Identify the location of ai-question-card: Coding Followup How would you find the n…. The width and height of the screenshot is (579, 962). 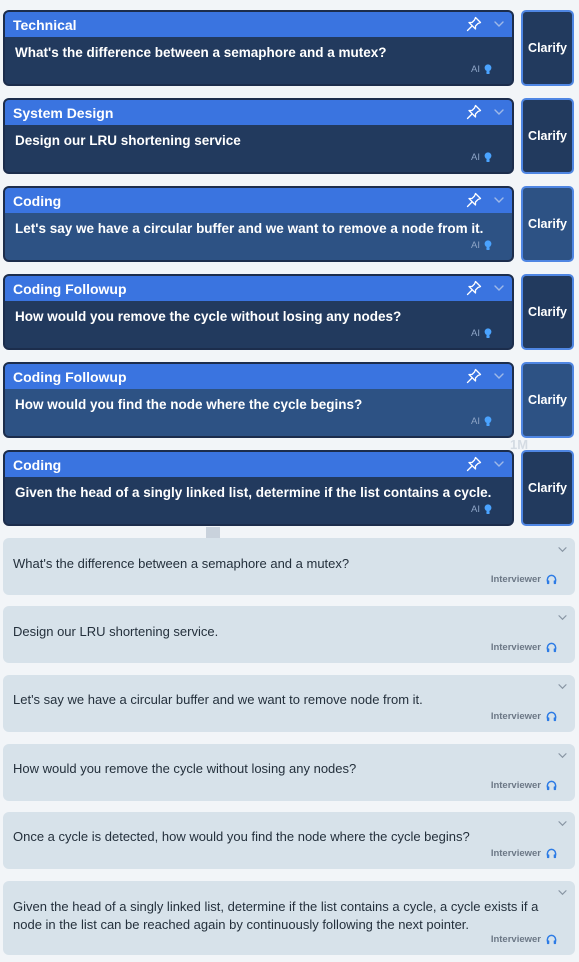
(258, 400).